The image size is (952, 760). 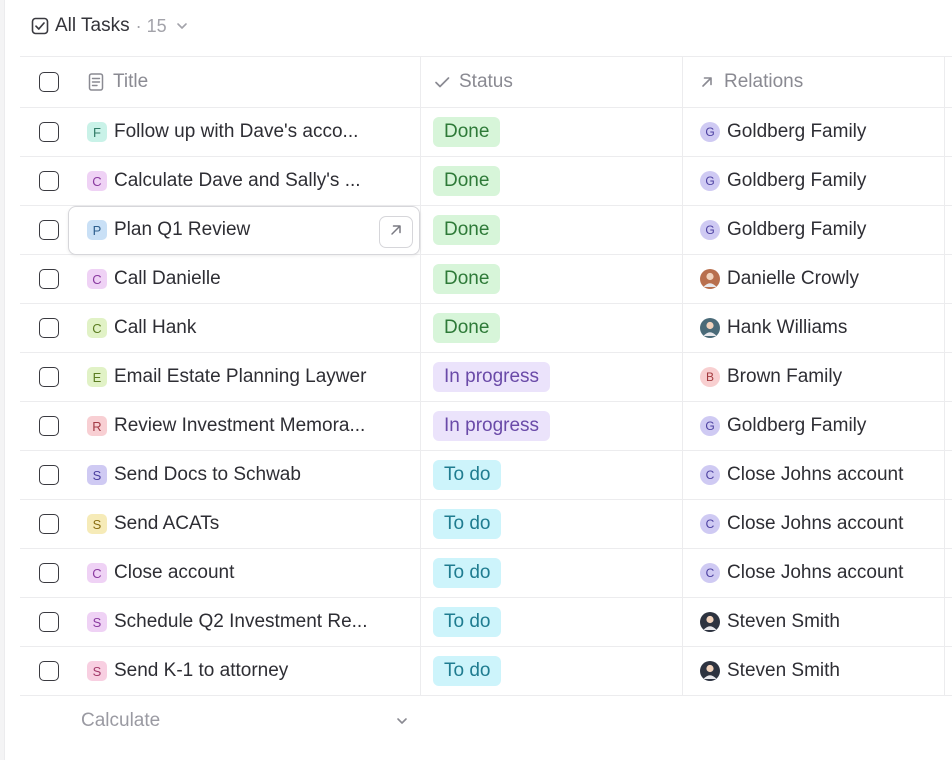 What do you see at coordinates (207, 475) in the screenshot?
I see `task-title: Send Docs to Schwab` at bounding box center [207, 475].